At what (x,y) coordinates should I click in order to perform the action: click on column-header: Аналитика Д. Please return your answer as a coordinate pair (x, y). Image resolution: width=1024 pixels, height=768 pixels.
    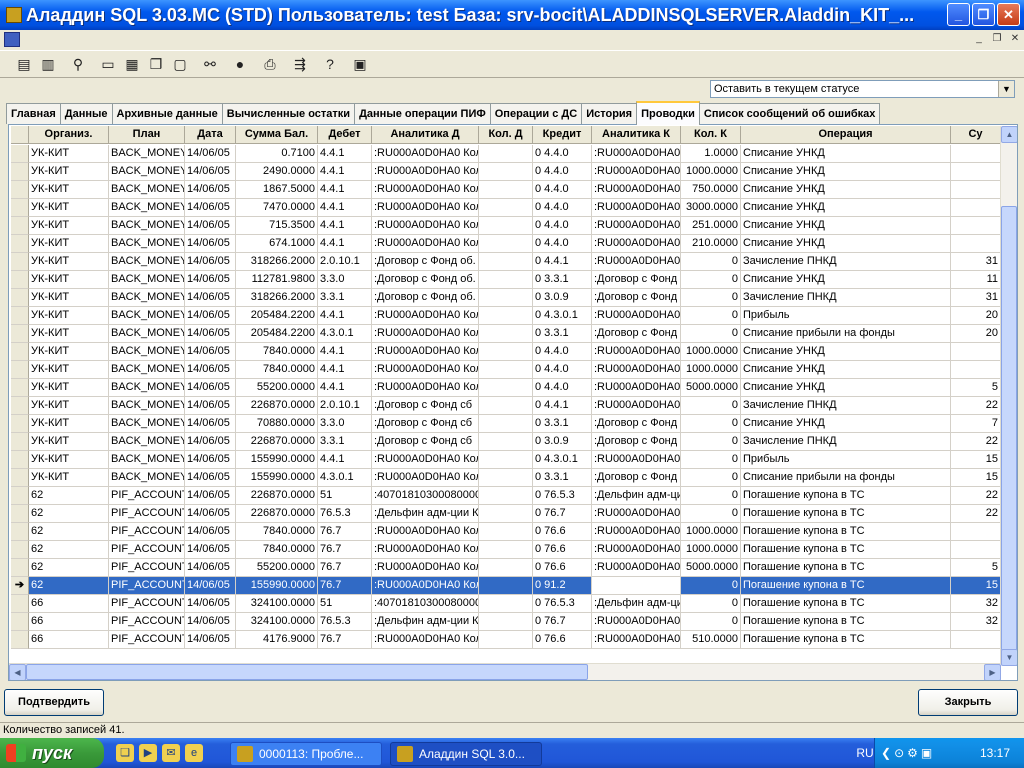
    Looking at the image, I should click on (425, 135).